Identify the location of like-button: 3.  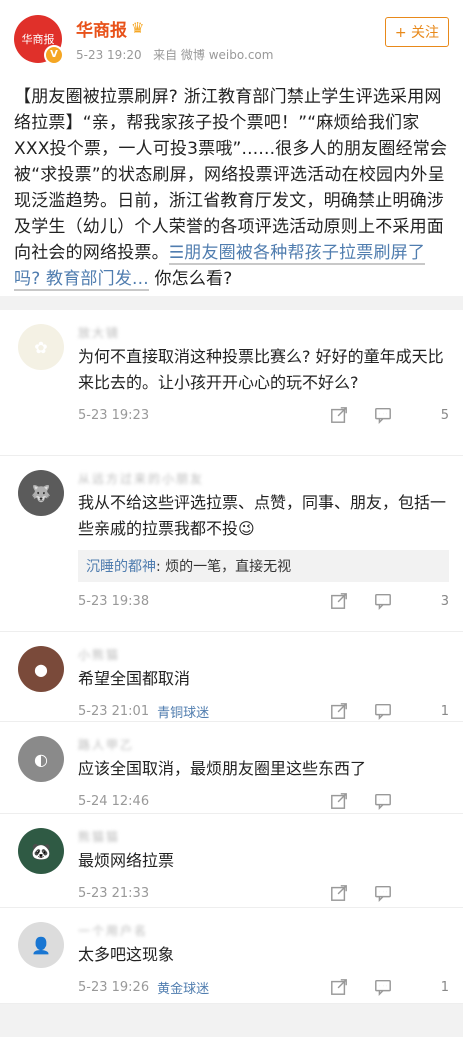
(427, 601).